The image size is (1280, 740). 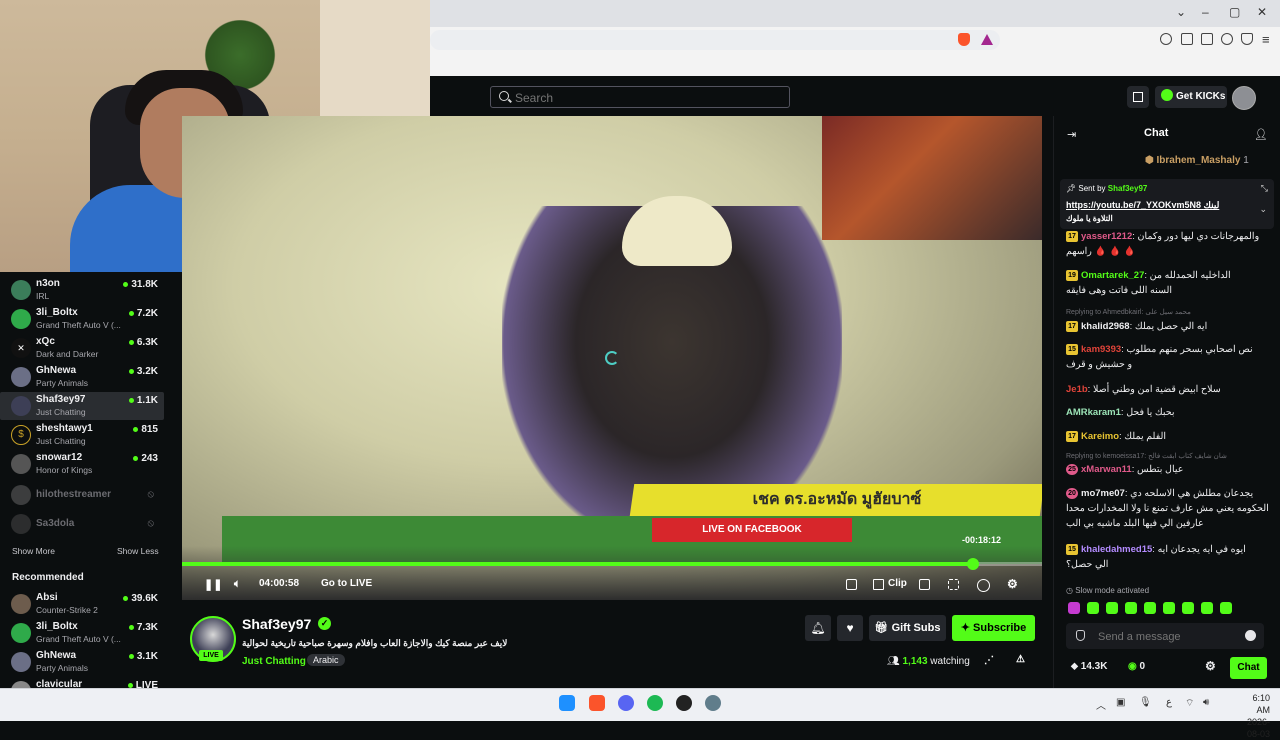 What do you see at coordinates (1254, 716) in the screenshot?
I see `system-clock: 6:10 AM 2026-08-03` at bounding box center [1254, 716].